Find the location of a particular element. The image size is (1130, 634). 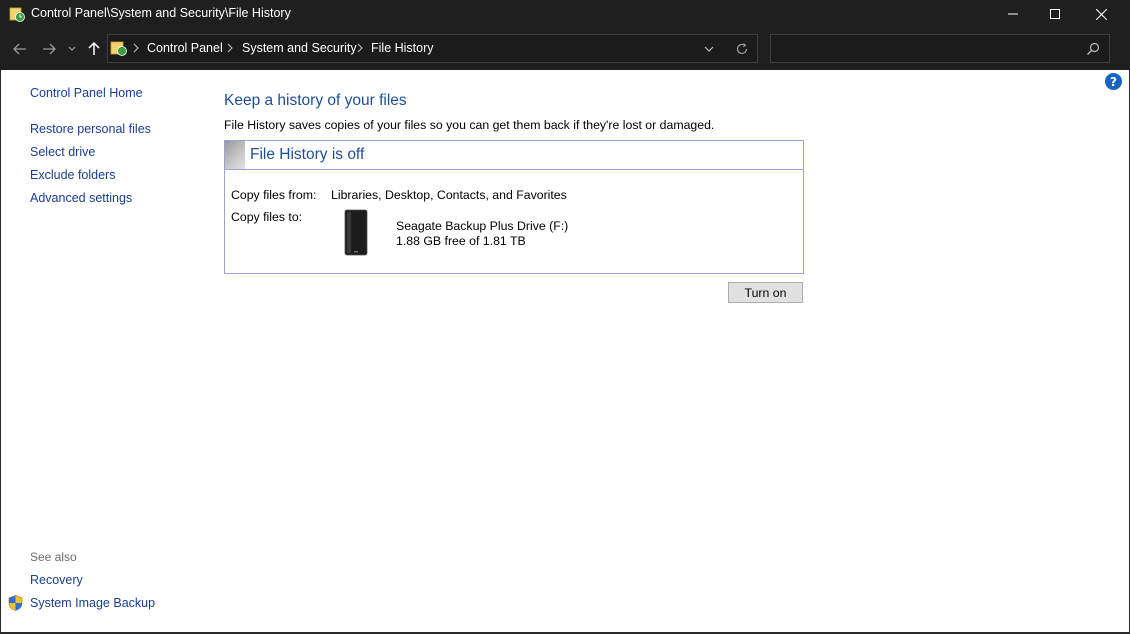

control-panel-icon is located at coordinates (118, 48).